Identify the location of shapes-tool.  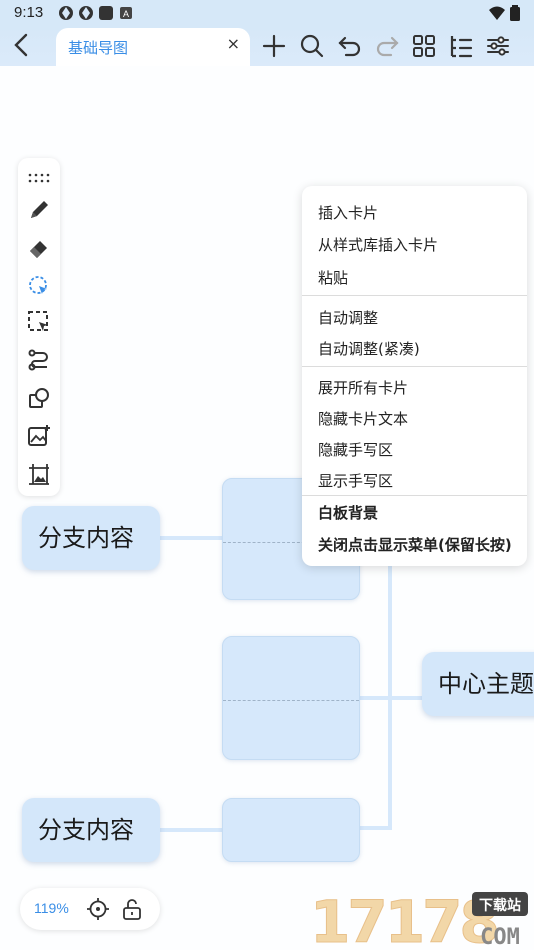
(39, 398).